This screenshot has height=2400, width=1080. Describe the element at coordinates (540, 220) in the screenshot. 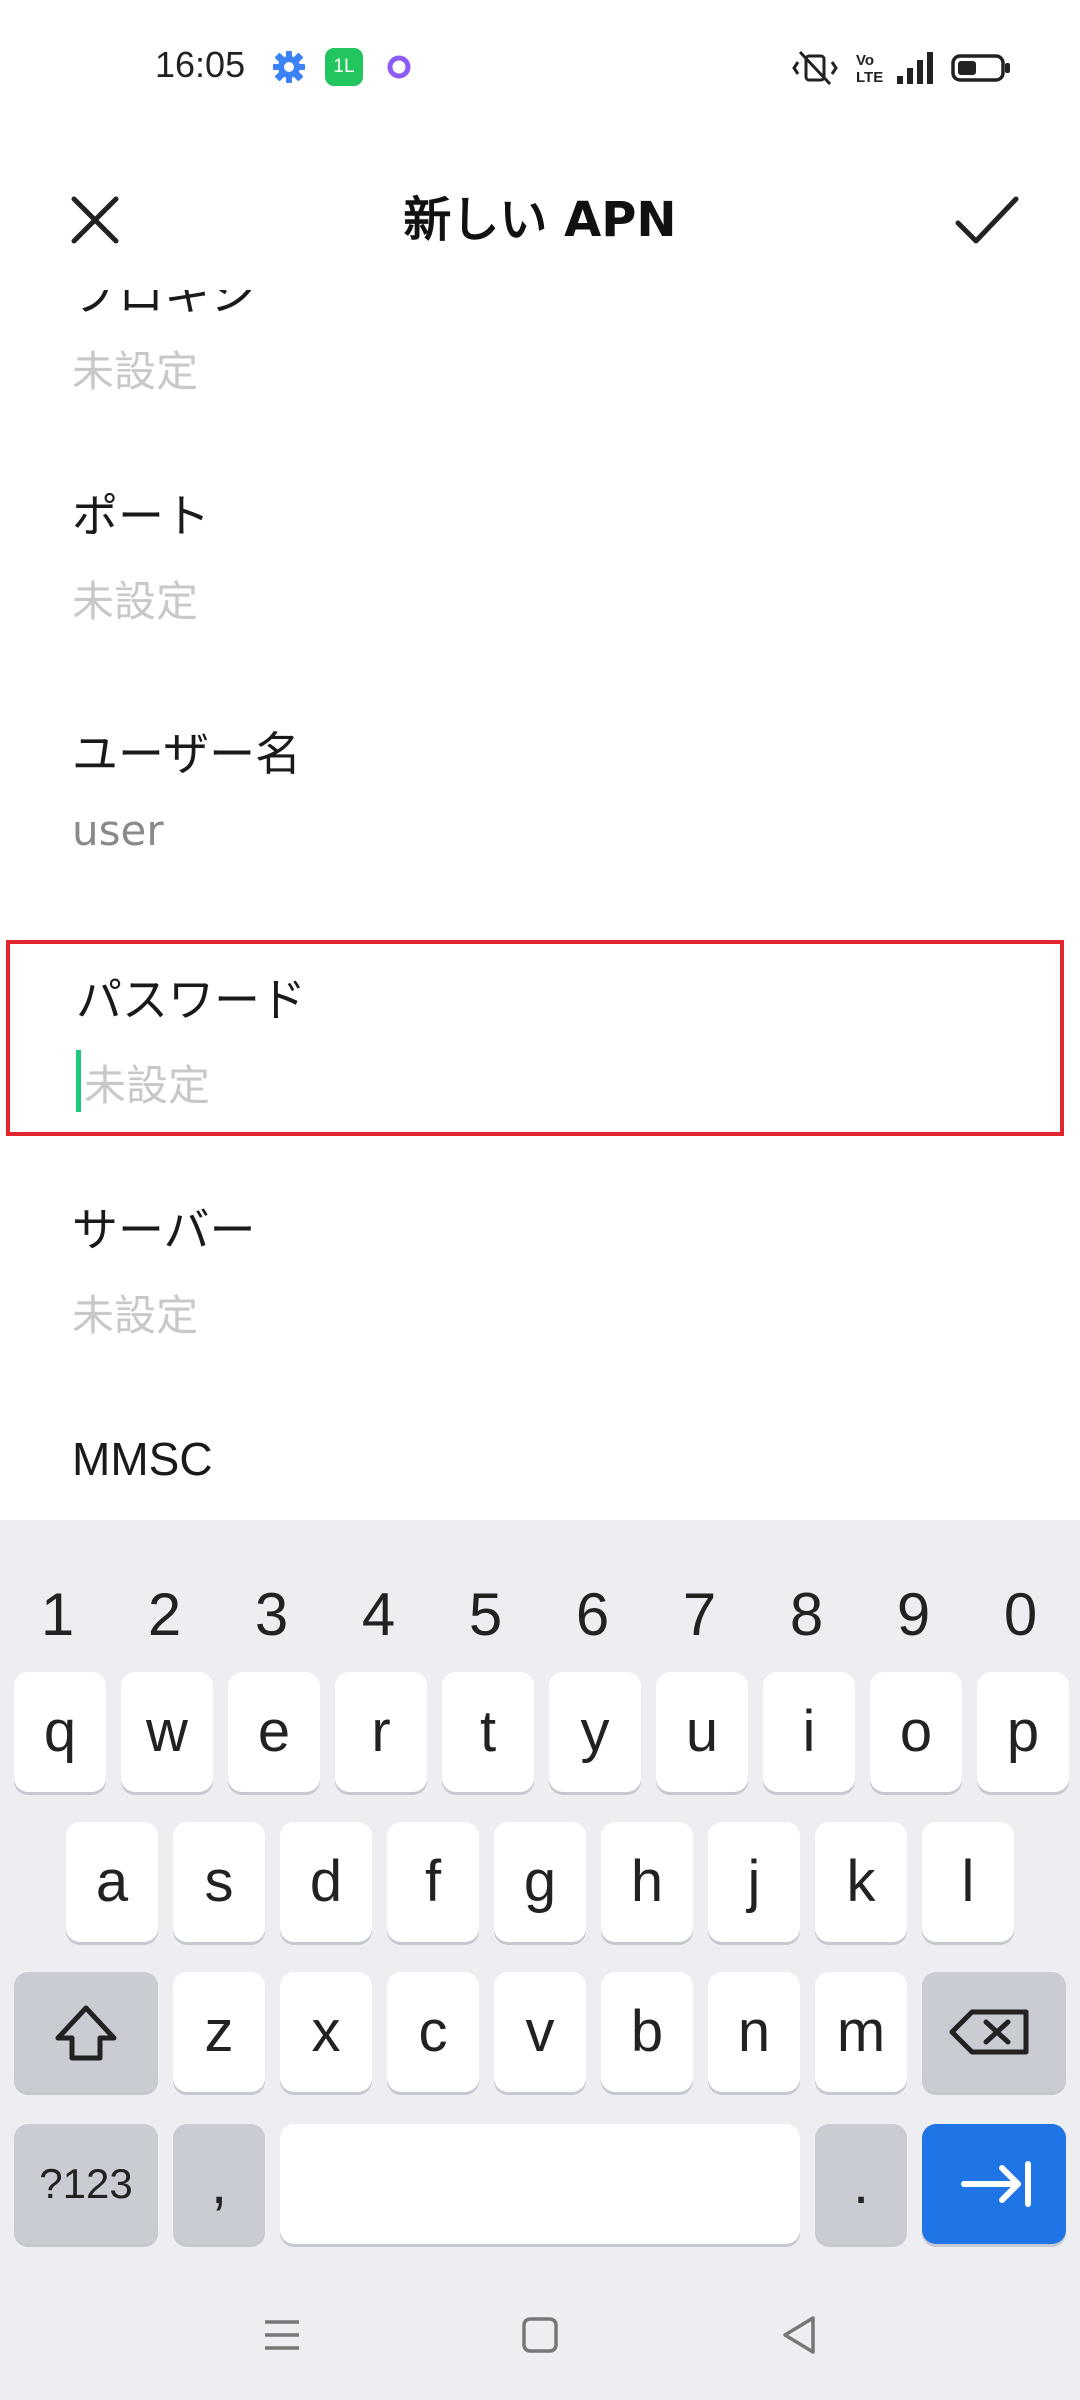

I see `page-title: 新しい APN` at that location.